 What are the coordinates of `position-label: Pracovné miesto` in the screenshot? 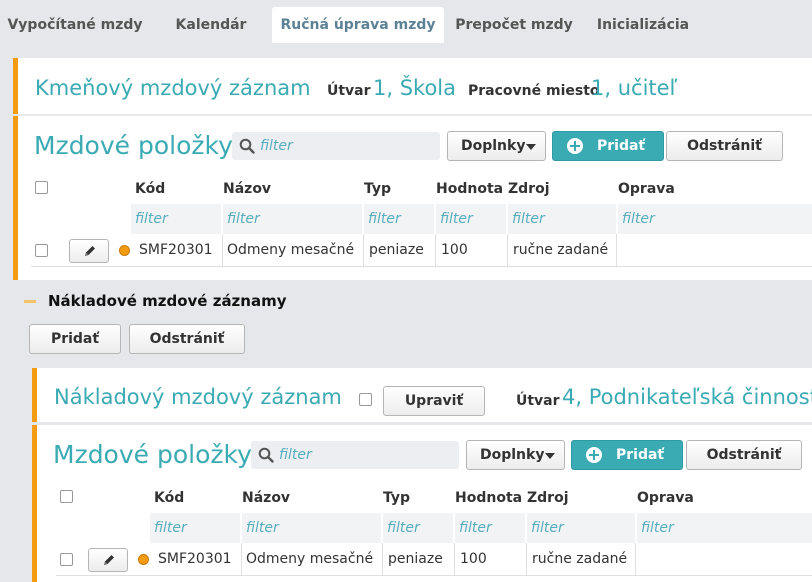 It's located at (534, 91).